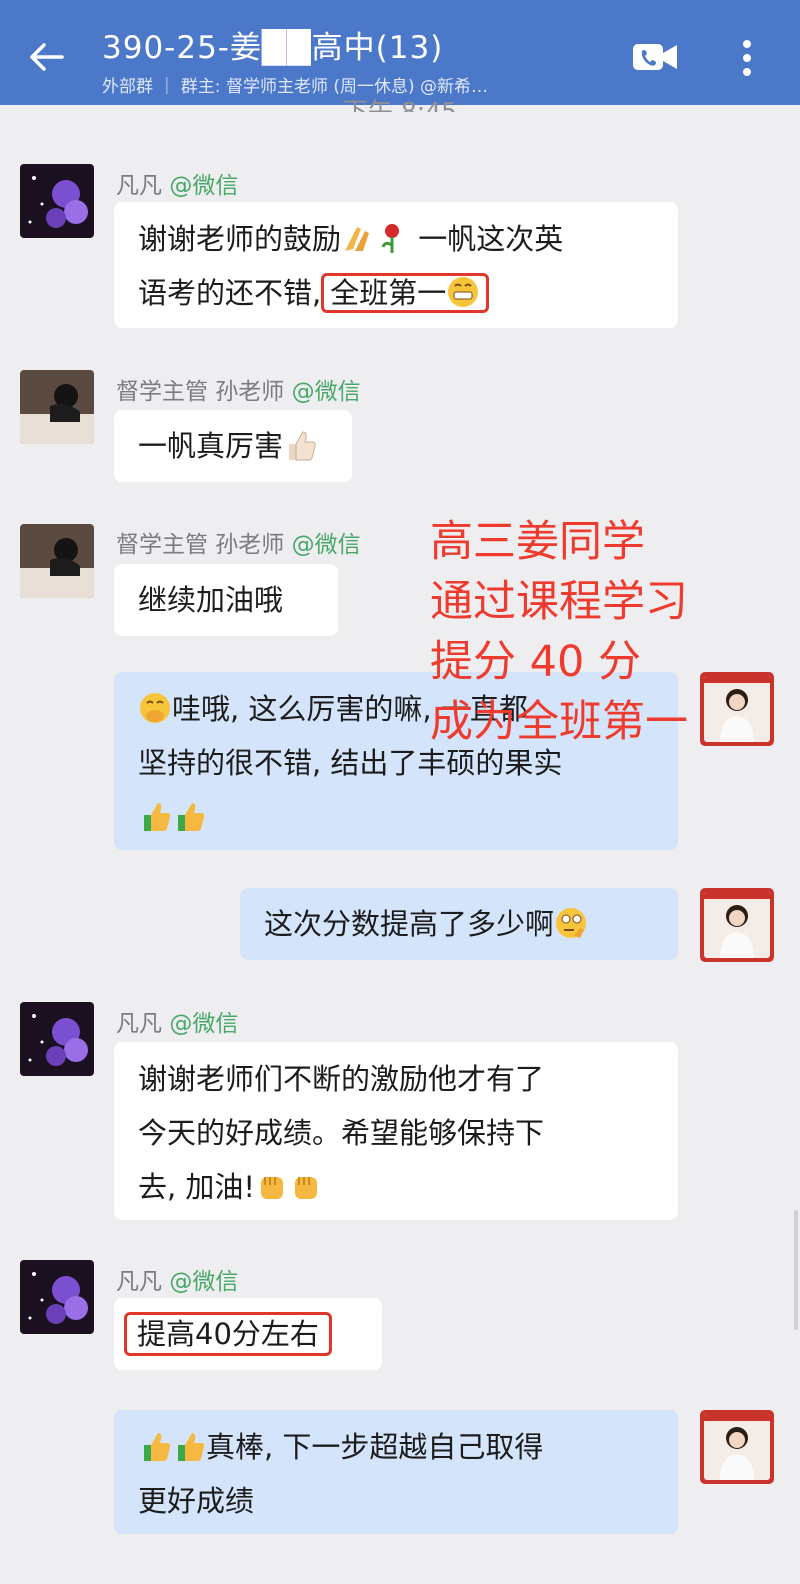  I want to click on message-bubble: 提高40分左右, so click(248, 1334).